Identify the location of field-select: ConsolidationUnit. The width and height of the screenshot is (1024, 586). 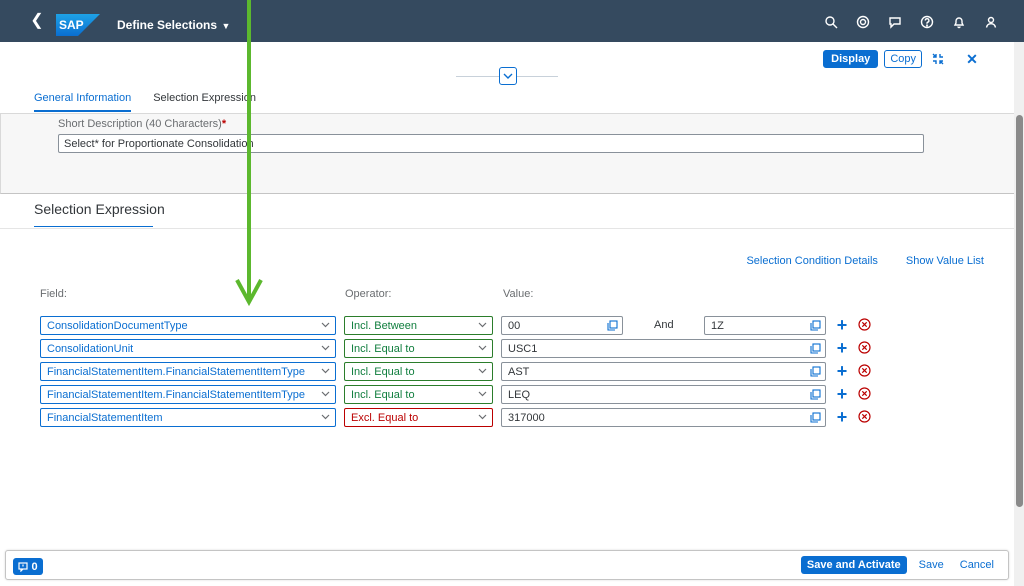
(188, 348).